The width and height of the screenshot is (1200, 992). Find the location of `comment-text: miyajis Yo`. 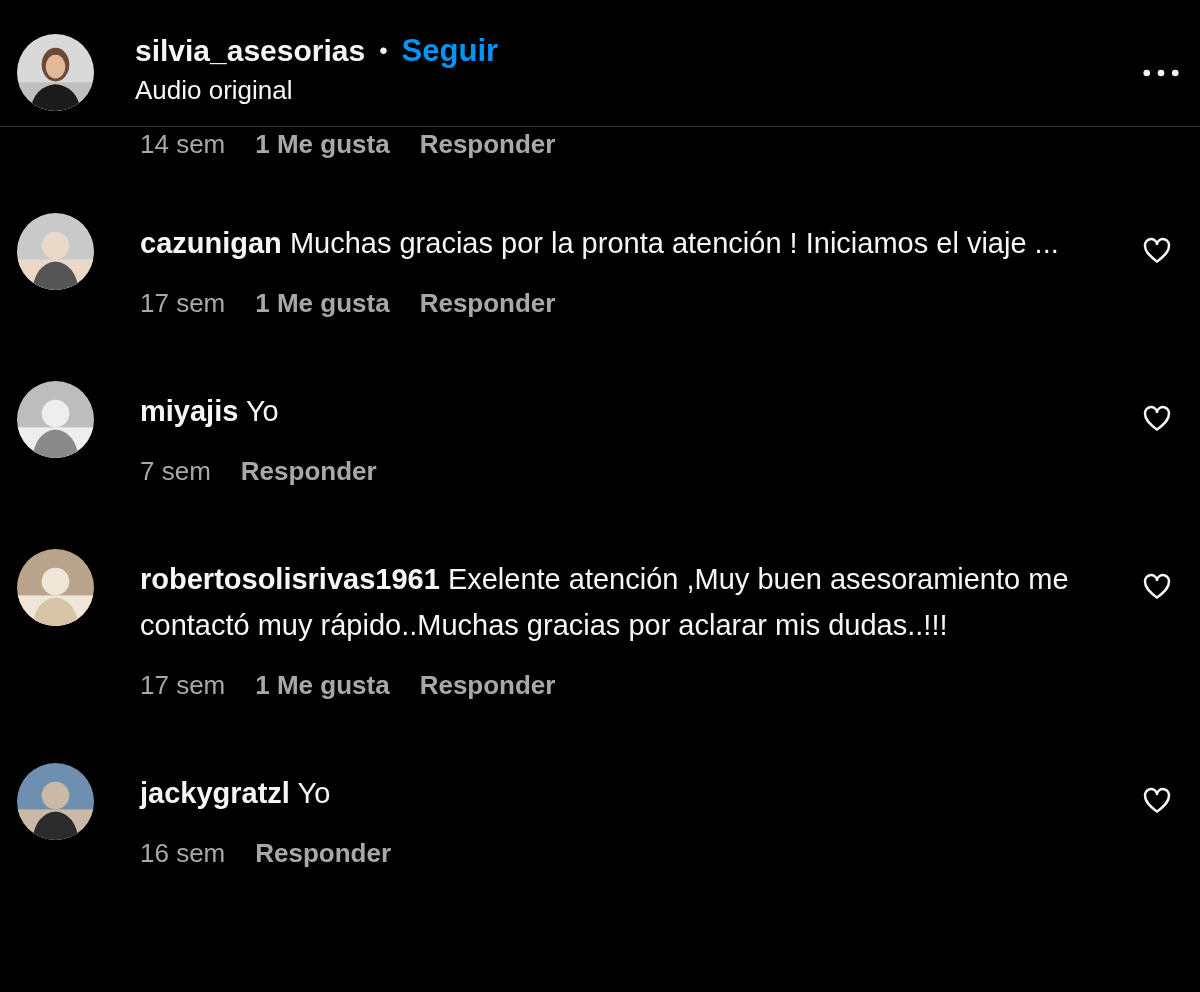

comment-text: miyajis Yo is located at coordinates (210, 411).